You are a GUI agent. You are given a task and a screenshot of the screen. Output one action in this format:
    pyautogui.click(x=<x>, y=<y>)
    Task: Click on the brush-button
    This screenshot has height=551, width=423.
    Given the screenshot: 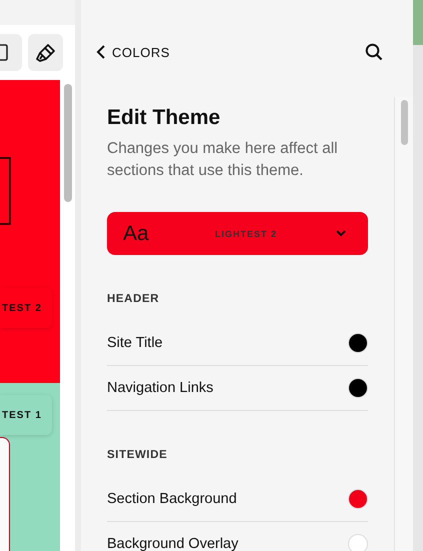 What is the action you would take?
    pyautogui.click(x=45, y=52)
    